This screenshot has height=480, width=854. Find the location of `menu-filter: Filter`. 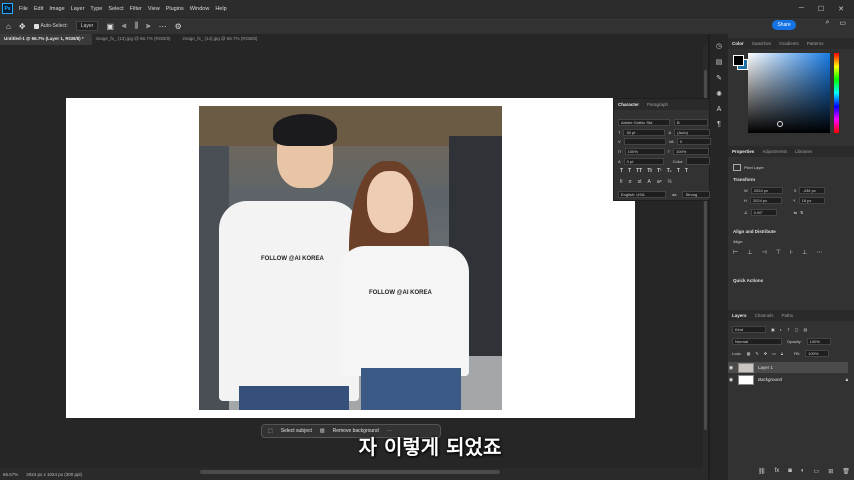

menu-filter: Filter is located at coordinates (136, 9).